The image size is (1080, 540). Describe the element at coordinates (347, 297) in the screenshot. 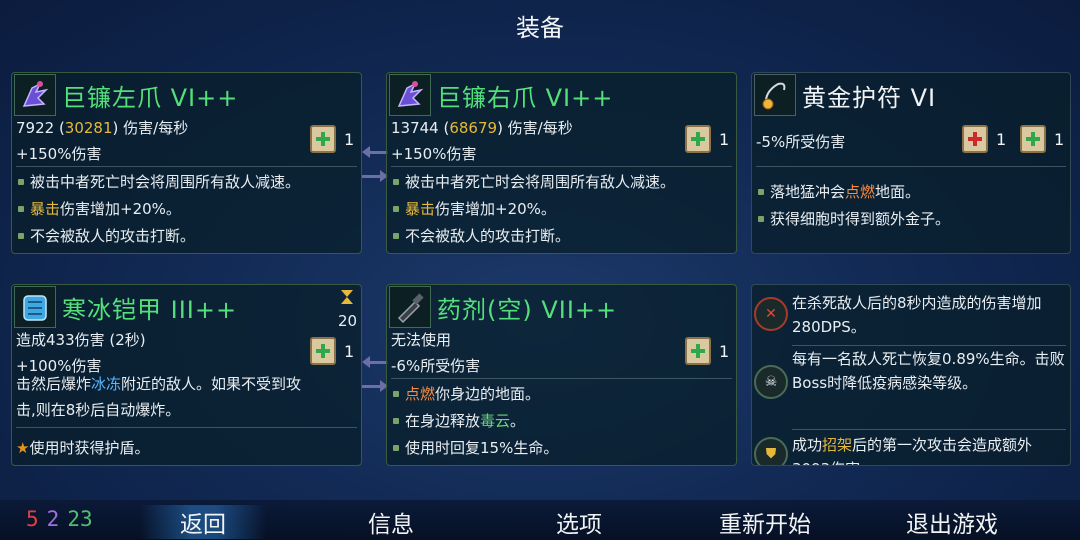

I see `hourglass-icon` at that location.